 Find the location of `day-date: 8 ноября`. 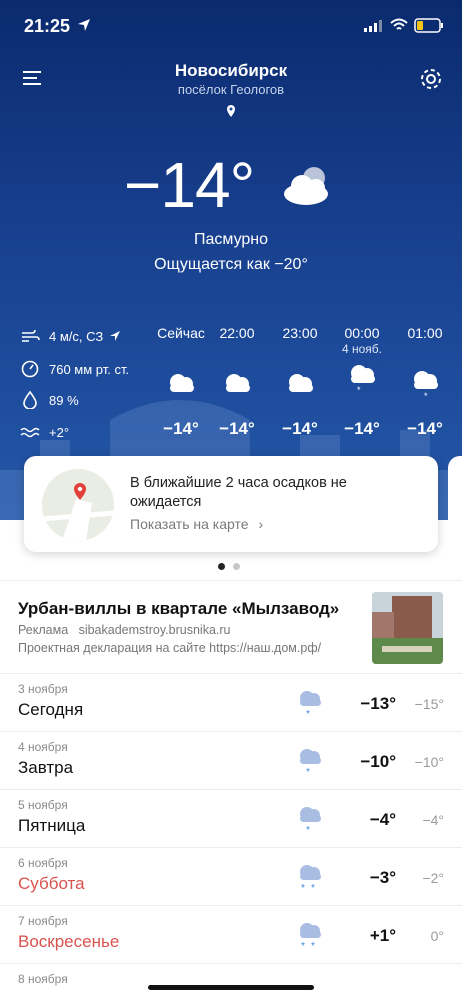

day-date: 8 ноября is located at coordinates (43, 979).